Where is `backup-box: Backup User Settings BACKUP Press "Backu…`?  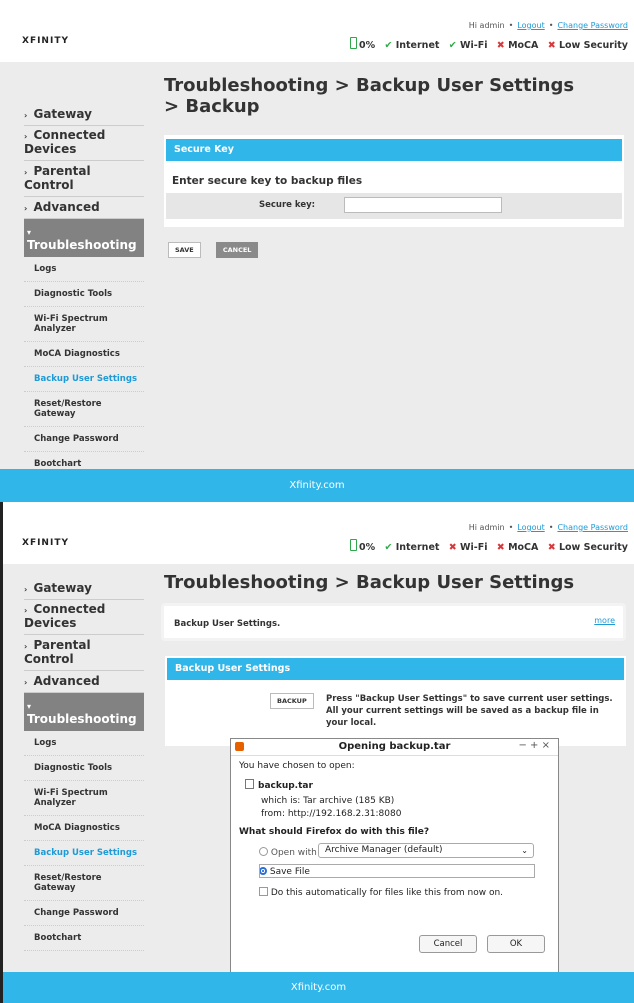
backup-box: Backup User Settings BACKUP Press "Backu… is located at coordinates (395, 701).